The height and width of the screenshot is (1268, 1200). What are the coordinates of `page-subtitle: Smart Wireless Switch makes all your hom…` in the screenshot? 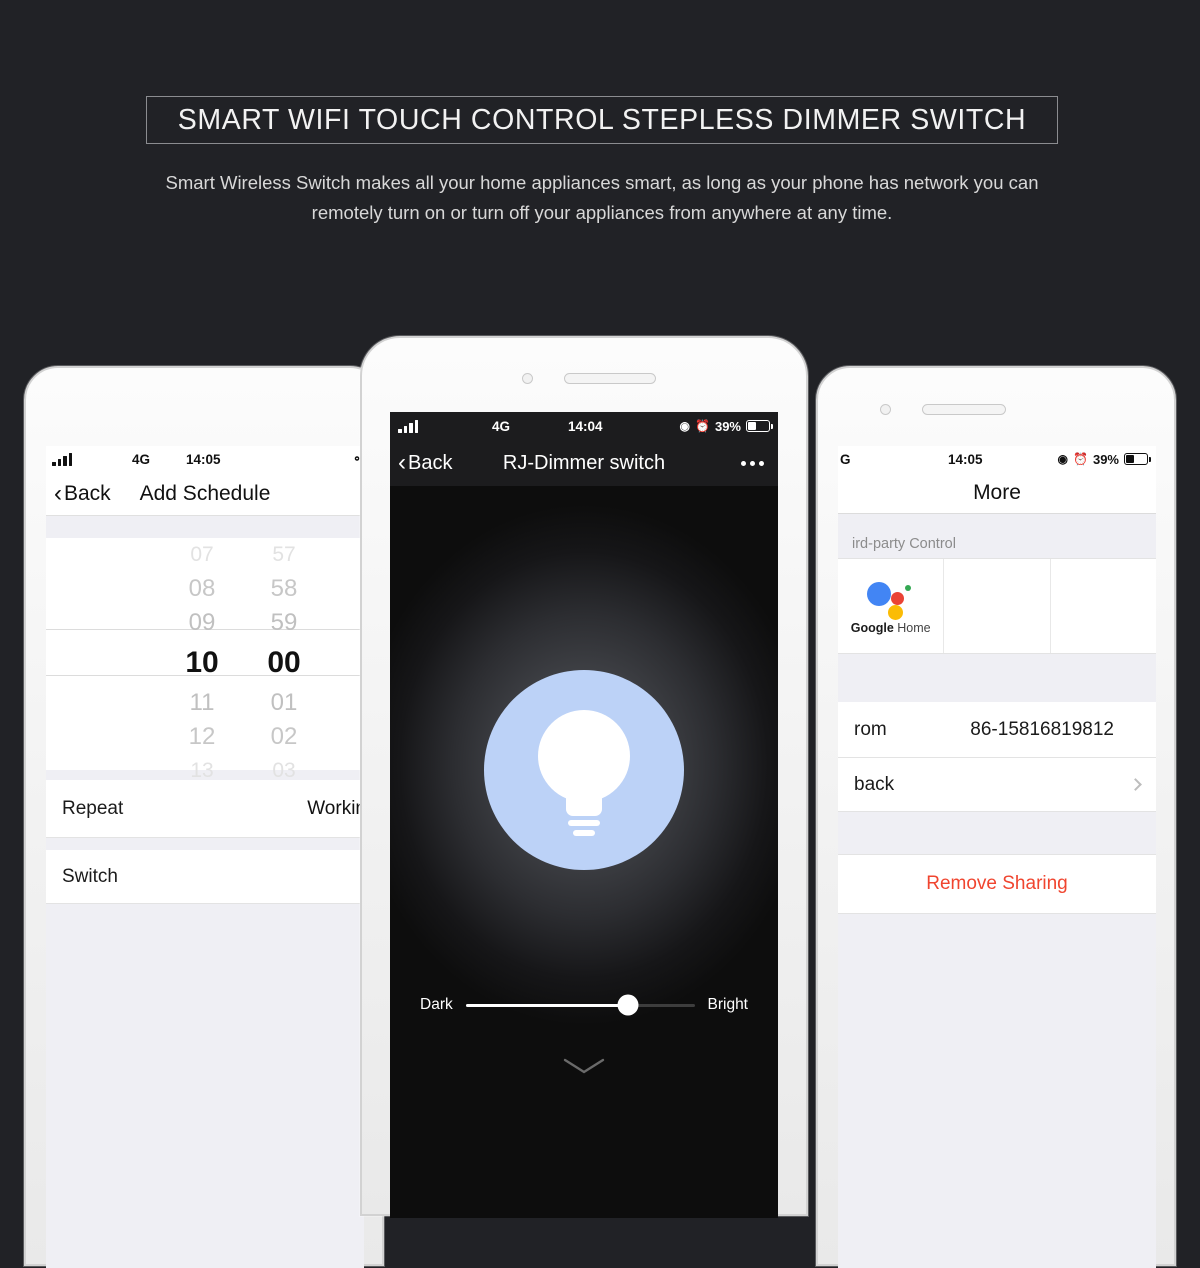 It's located at (602, 197).